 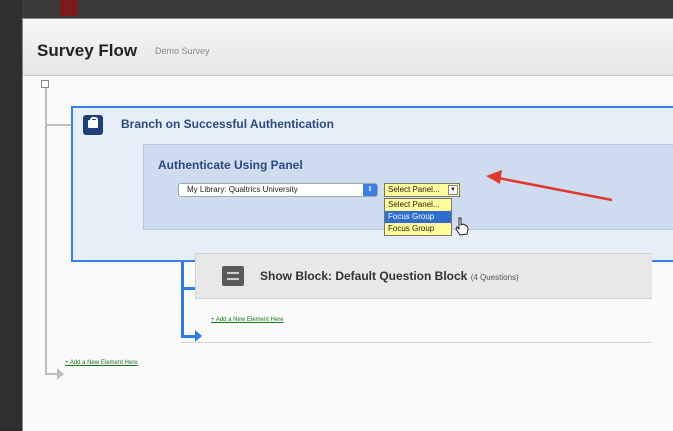 What do you see at coordinates (69, 8) in the screenshot?
I see `background-red-mark` at bounding box center [69, 8].